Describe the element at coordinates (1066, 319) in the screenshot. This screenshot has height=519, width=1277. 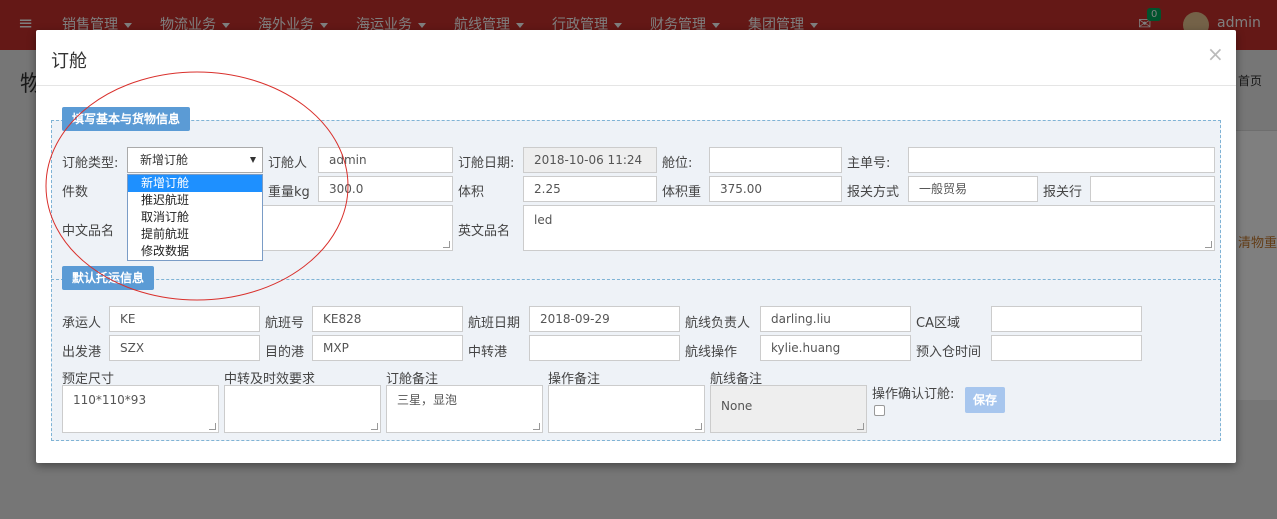
I see `ca-area-input` at that location.